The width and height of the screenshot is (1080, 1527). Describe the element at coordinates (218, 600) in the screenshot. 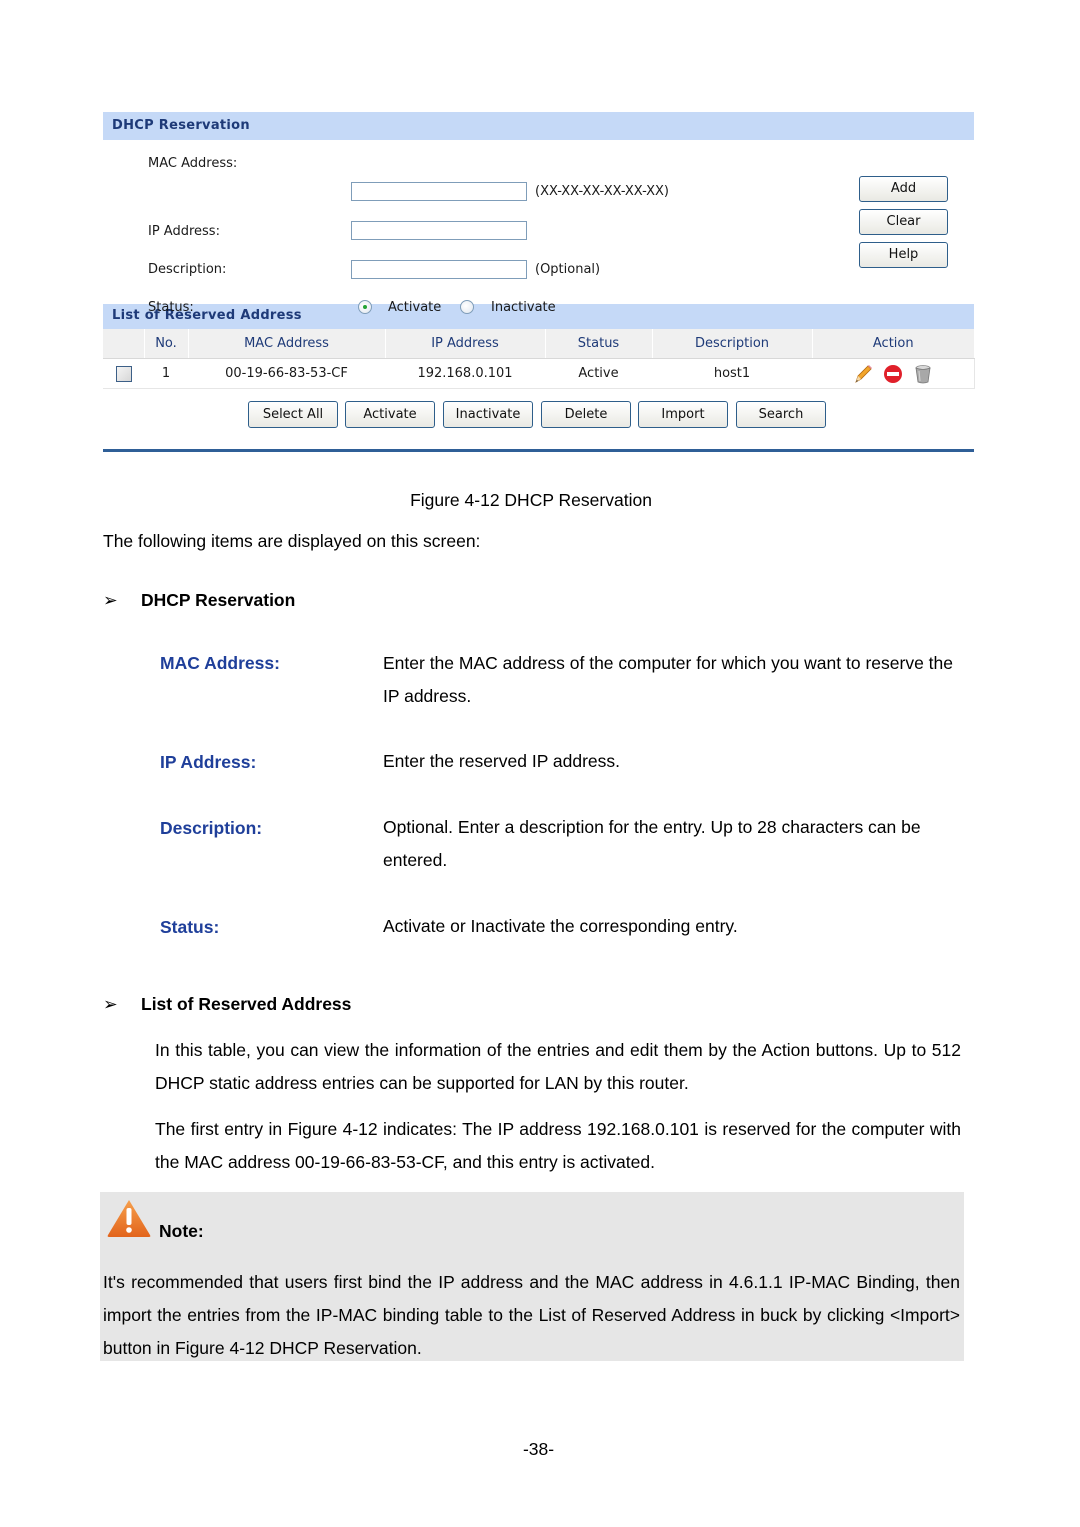

I see `section-heading-text: DHCP Reservation` at that location.